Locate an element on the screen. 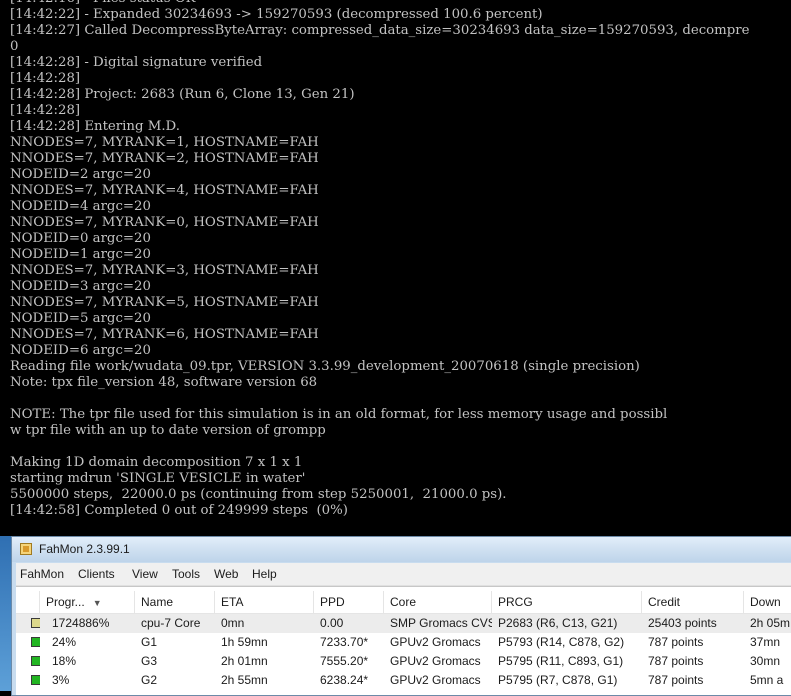 Image resolution: width=791 pixels, height=696 pixels. column-header-ppd: PPD is located at coordinates (349, 602).